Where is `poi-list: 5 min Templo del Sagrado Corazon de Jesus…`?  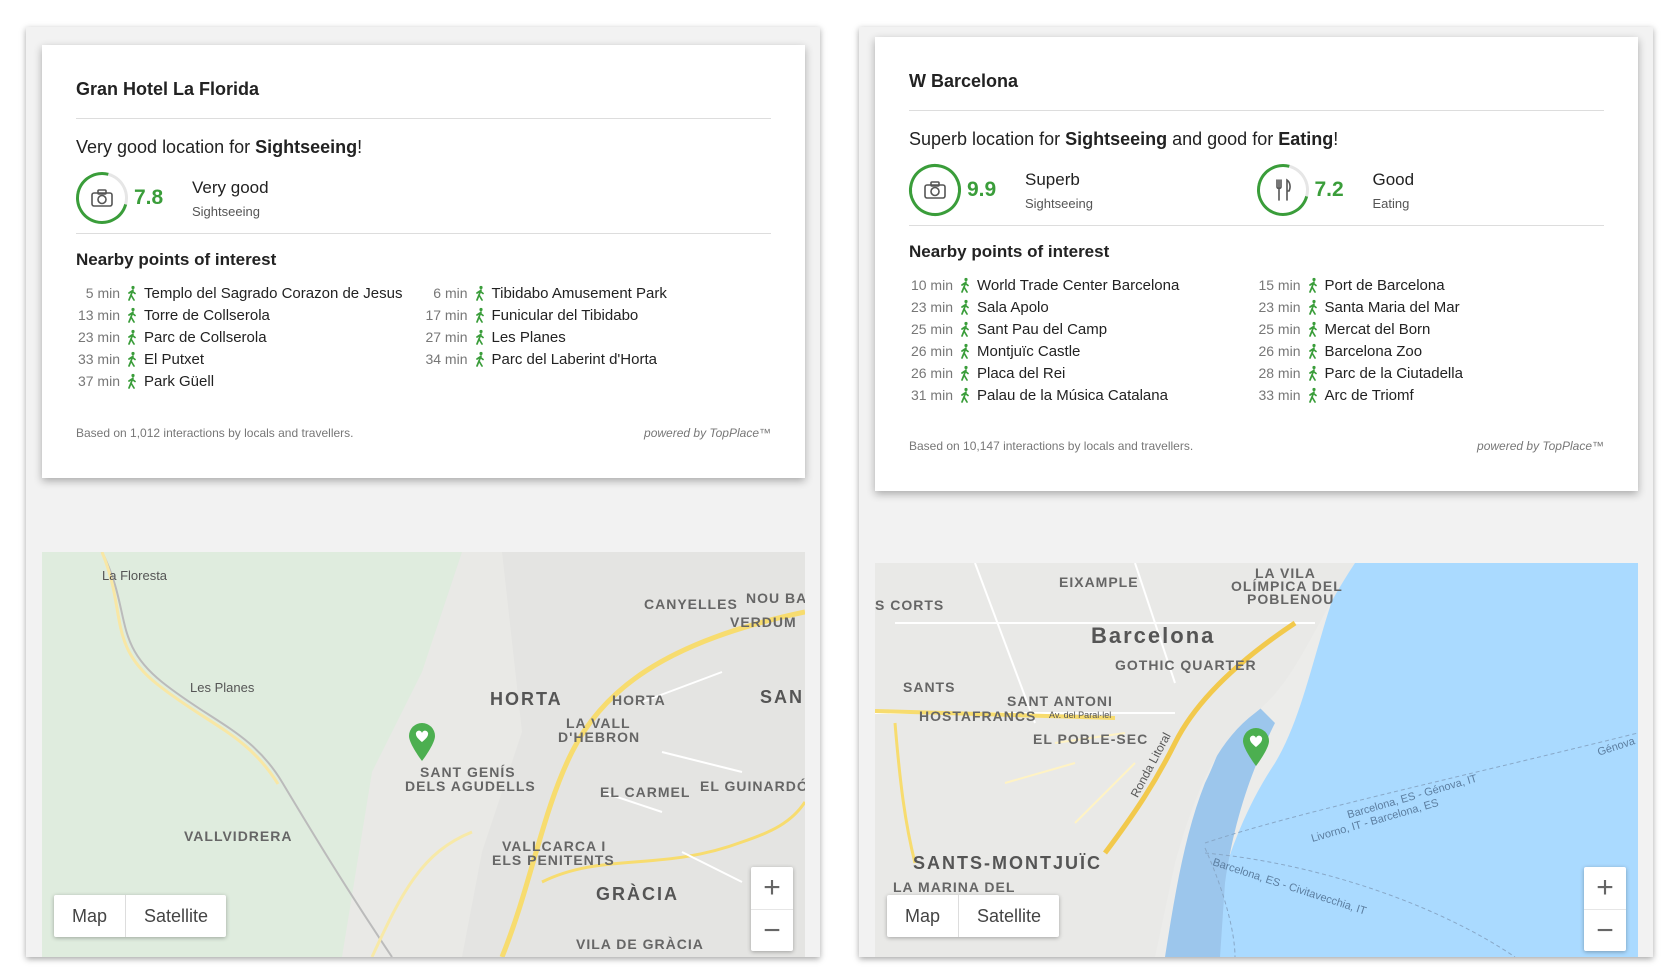 poi-list: 5 min Templo del Sagrado Corazon de Jesus… is located at coordinates (423, 337).